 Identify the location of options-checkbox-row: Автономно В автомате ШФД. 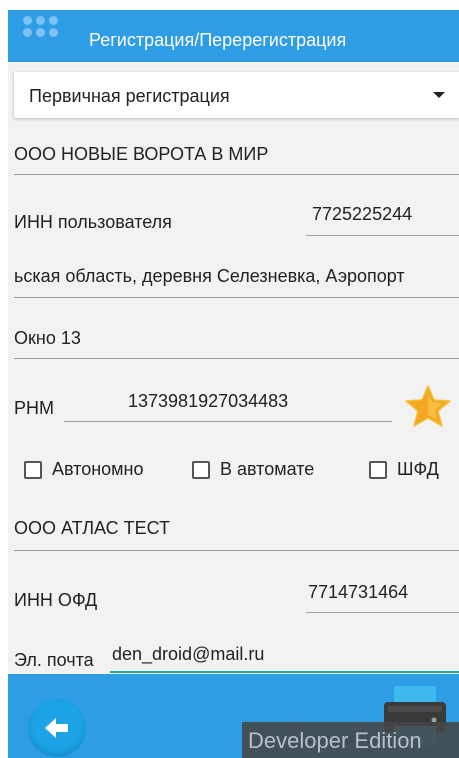
(233, 470).